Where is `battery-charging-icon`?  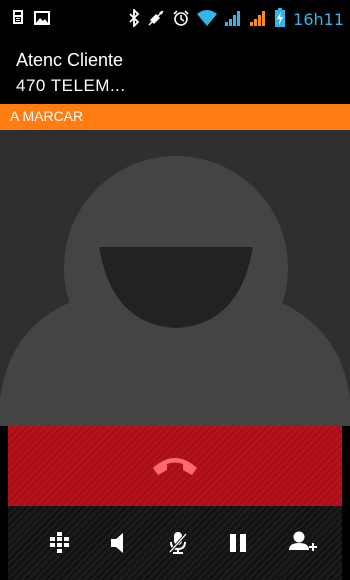 battery-charging-icon is located at coordinates (280, 20).